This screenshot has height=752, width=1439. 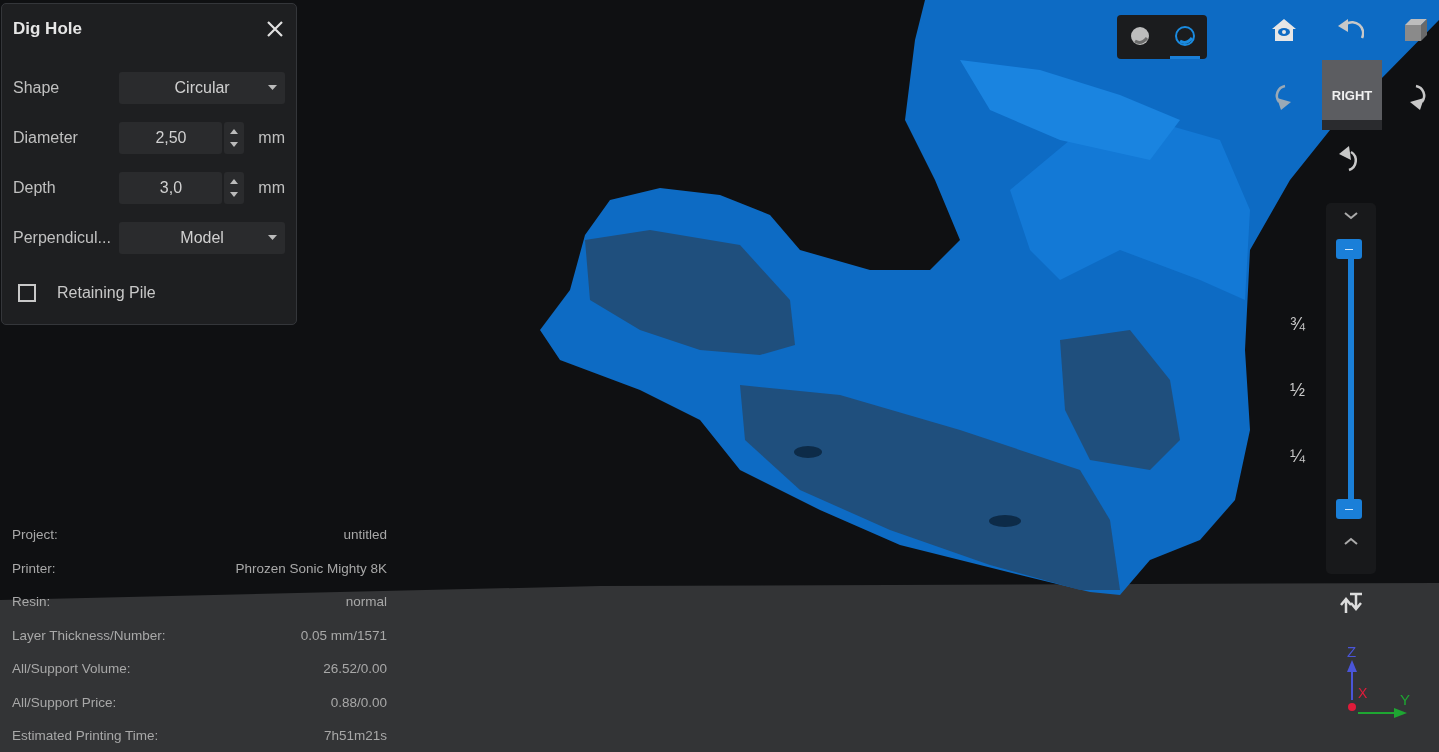 What do you see at coordinates (27, 293) in the screenshot?
I see `checkbox` at bounding box center [27, 293].